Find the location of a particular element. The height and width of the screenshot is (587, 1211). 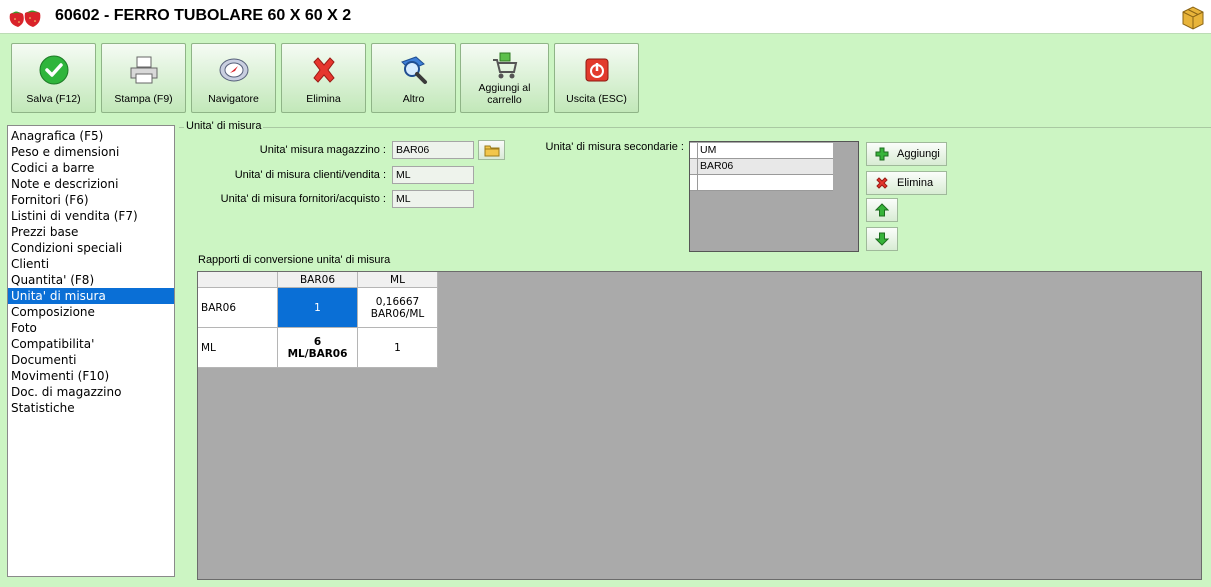

sidebar-item-foto: Foto is located at coordinates (91, 328).